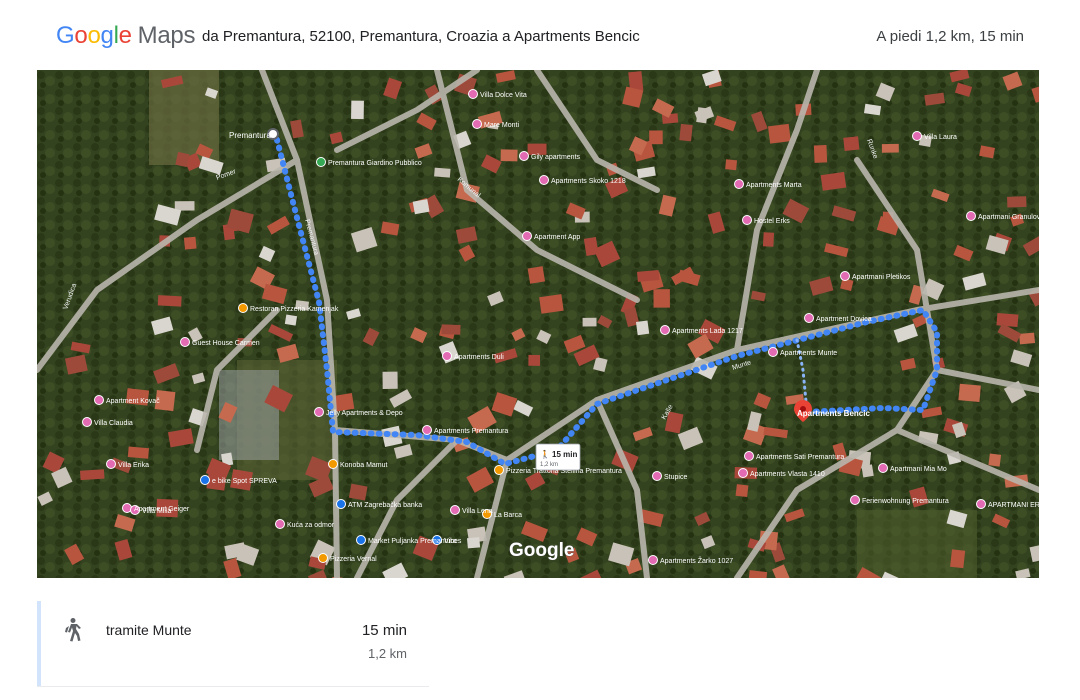  Describe the element at coordinates (133, 401) in the screenshot. I see `place-label: Apartment Kovač` at that location.